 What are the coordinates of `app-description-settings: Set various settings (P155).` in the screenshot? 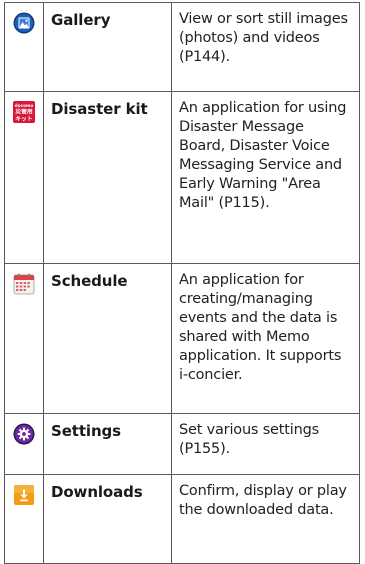 It's located at (265, 444).